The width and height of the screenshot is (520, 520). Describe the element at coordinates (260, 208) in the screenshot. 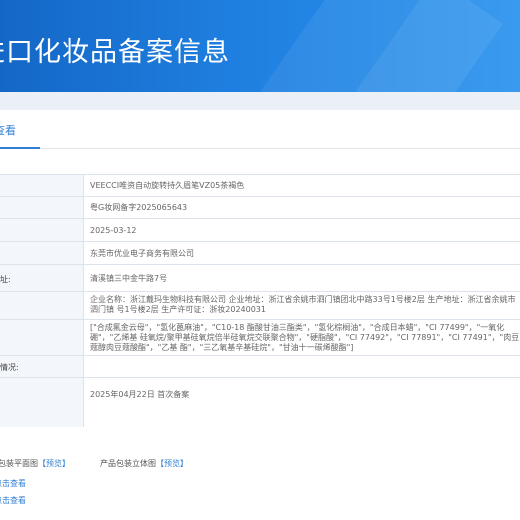

I see `table-row: 粤G妆网备字2025065643` at that location.